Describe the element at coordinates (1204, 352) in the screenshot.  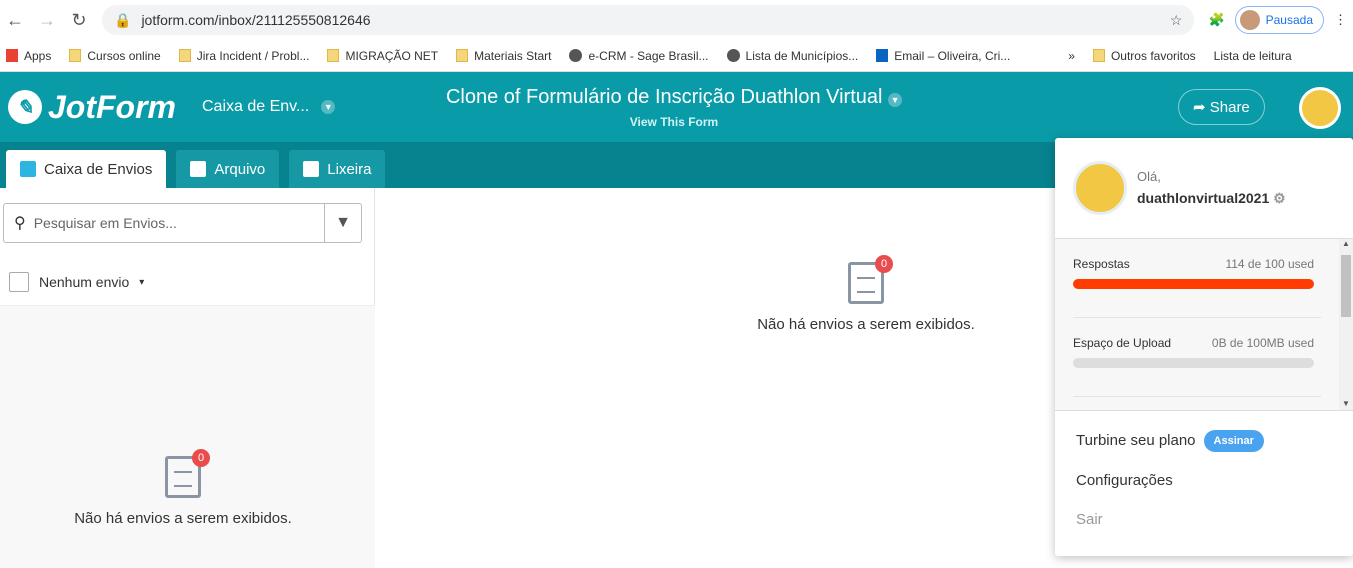
I see `usage-upload: Espaço de Upload 0B de 100MB used` at that location.